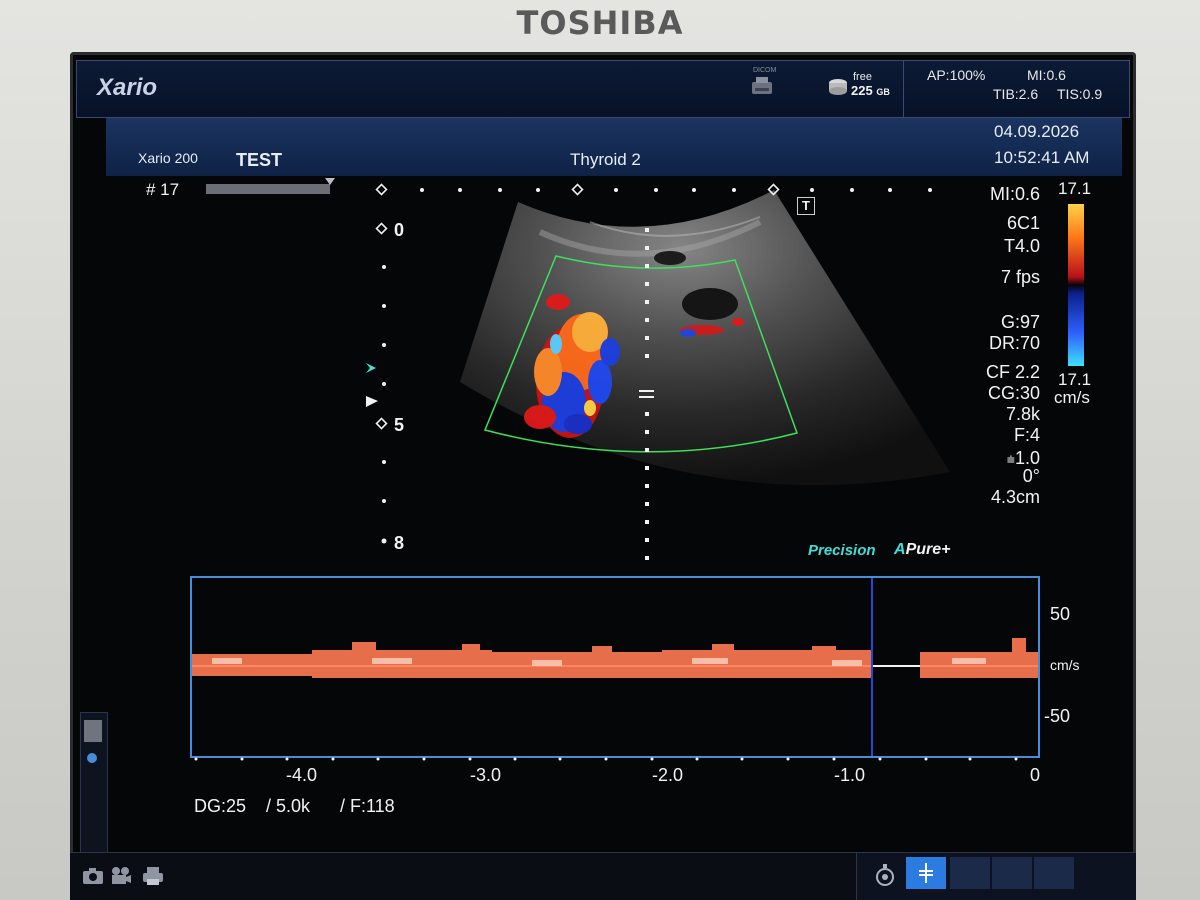 The height and width of the screenshot is (900, 1200). I want to click on param-cf: CF 2.2, so click(1012, 372).